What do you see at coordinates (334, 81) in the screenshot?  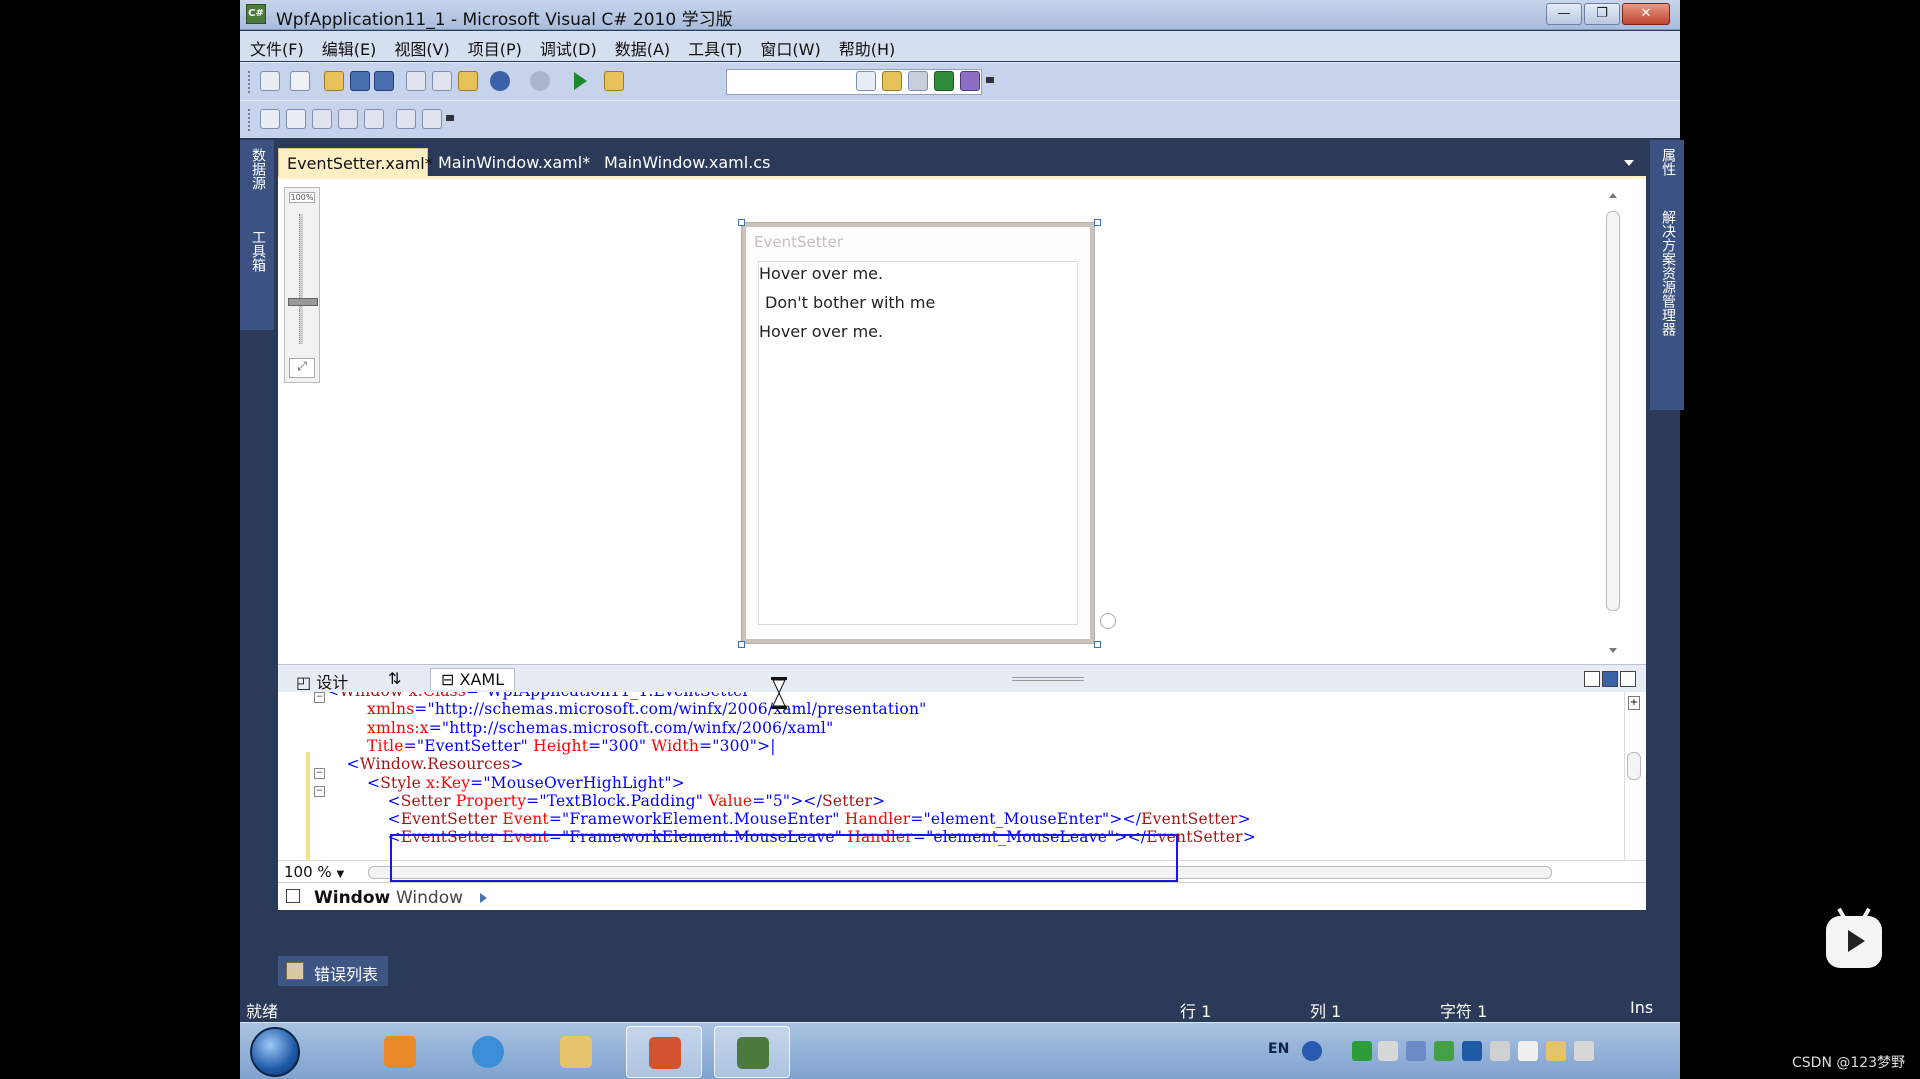 I see `open-file-icon` at bounding box center [334, 81].